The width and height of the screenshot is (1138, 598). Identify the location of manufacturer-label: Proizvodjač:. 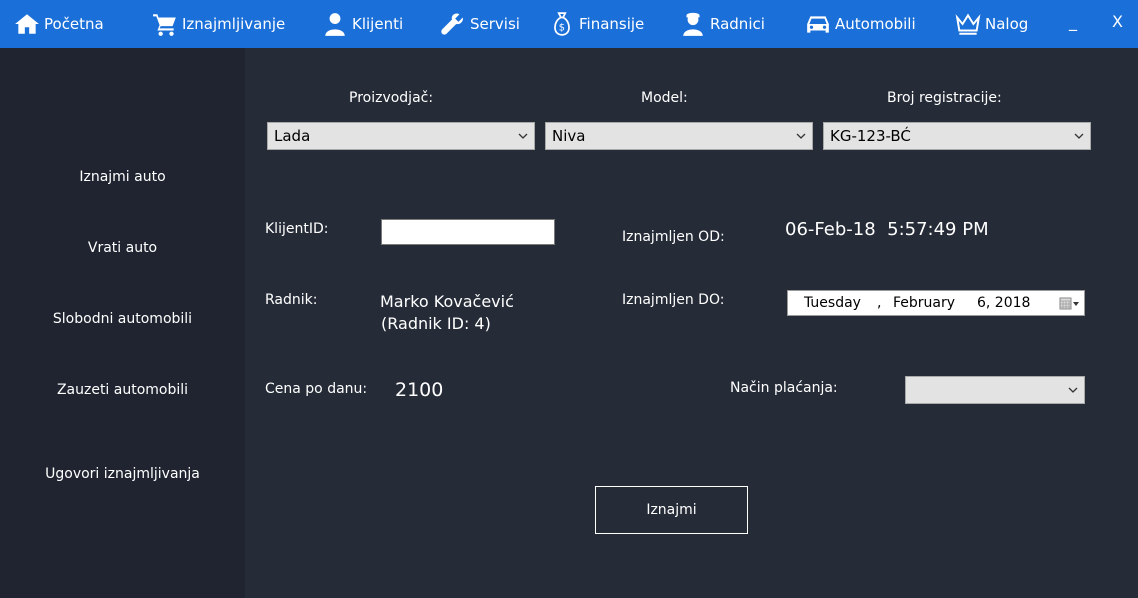
(391, 98).